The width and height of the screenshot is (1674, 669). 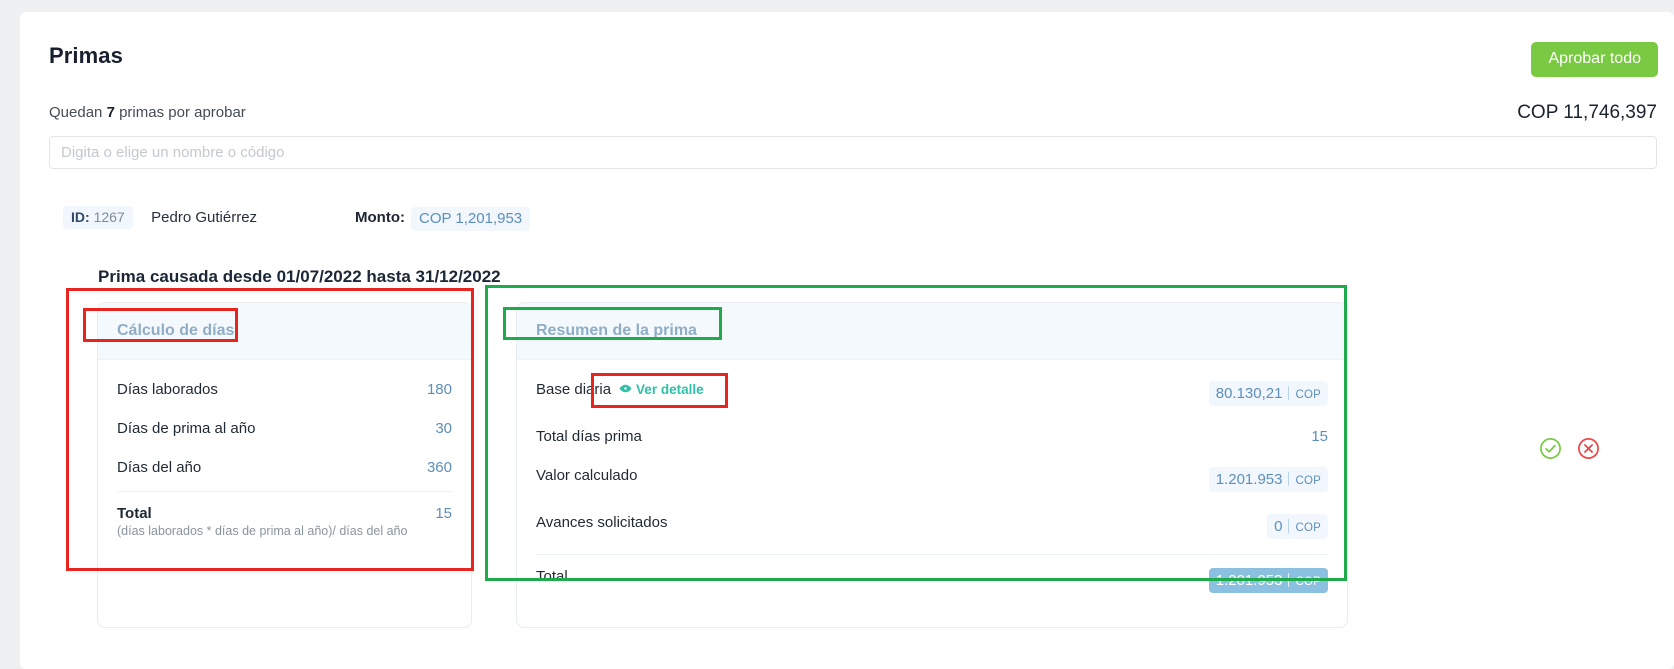 What do you see at coordinates (167, 389) in the screenshot?
I see `row-label: Días laborados` at bounding box center [167, 389].